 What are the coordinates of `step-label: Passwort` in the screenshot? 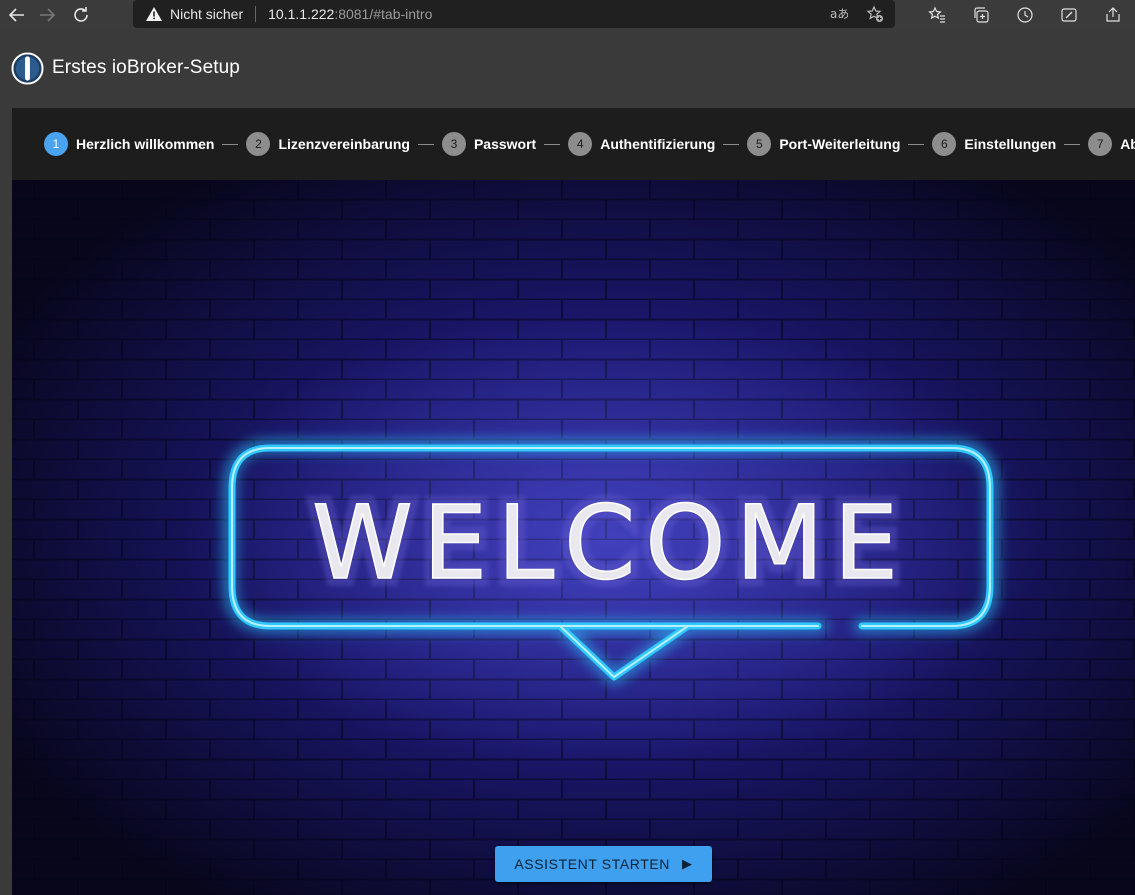 It's located at (505, 144).